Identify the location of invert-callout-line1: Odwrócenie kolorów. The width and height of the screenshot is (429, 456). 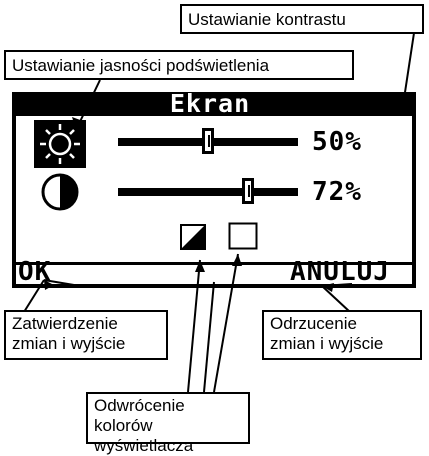
(139, 415).